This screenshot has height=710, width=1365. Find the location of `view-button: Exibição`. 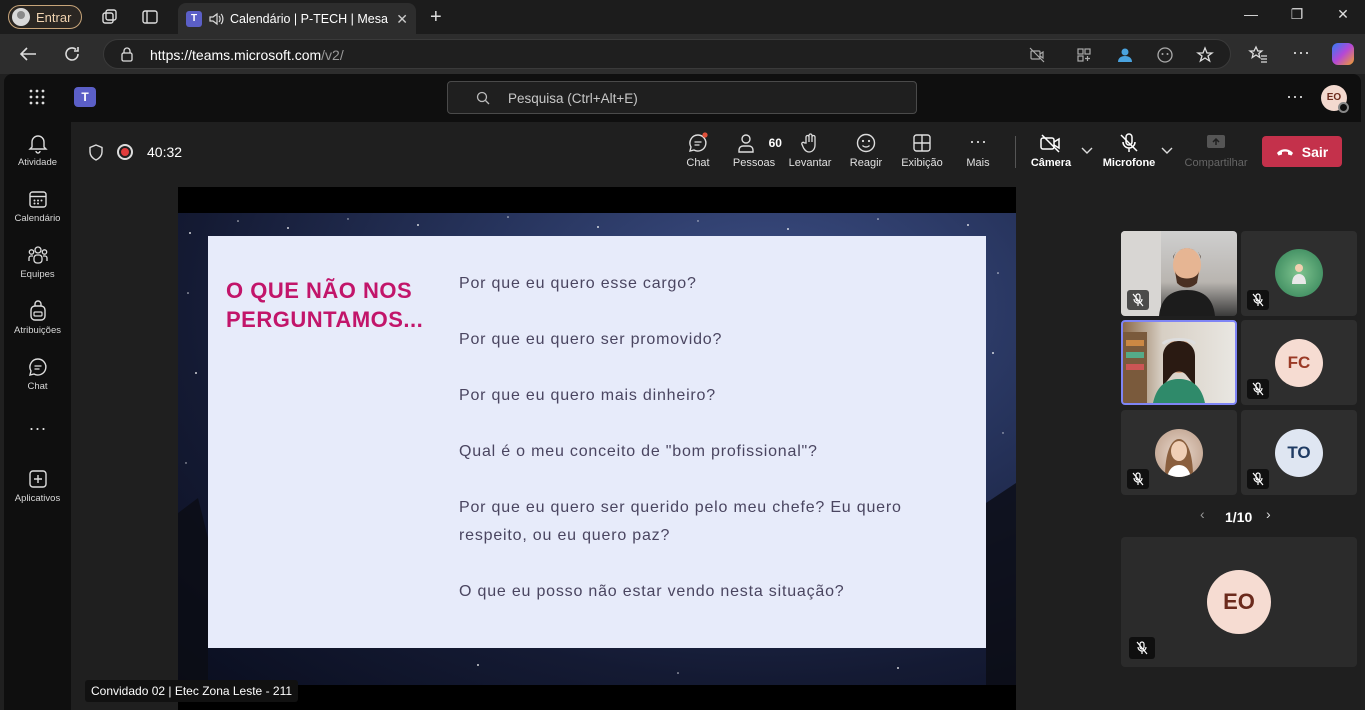

view-button: Exibição is located at coordinates (922, 150).